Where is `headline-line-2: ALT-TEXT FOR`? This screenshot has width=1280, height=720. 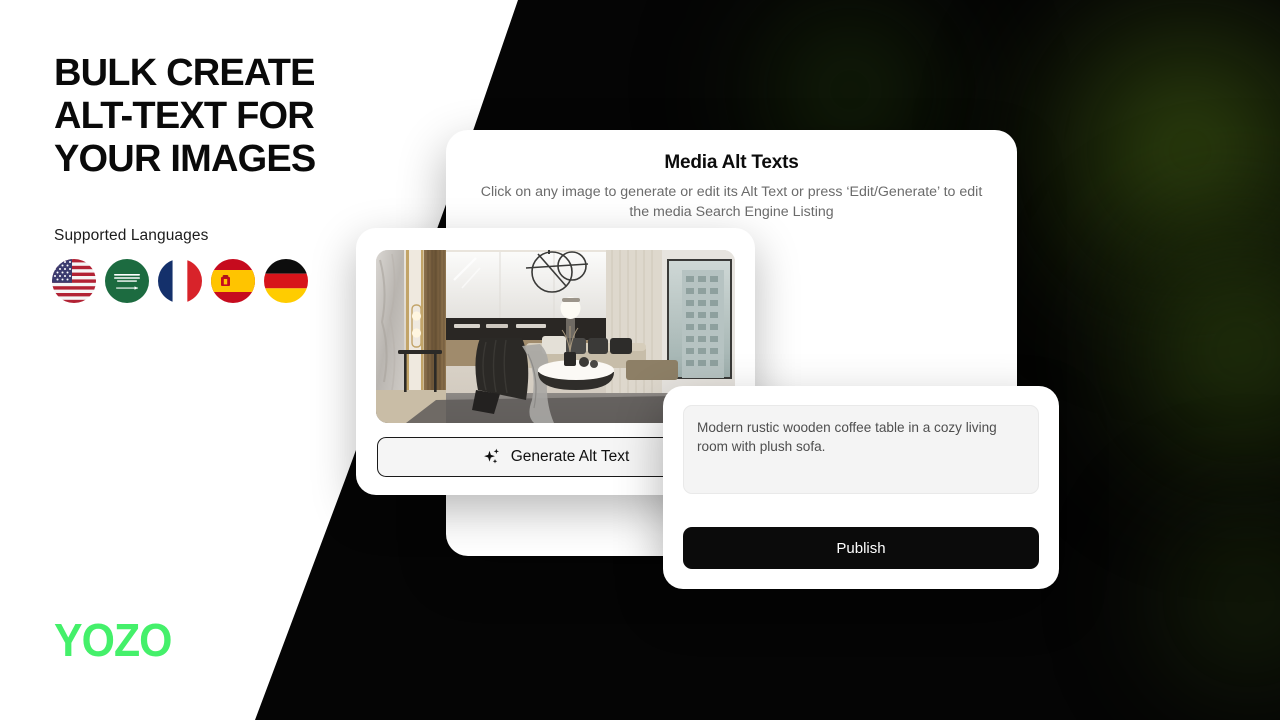 headline-line-2: ALT-TEXT FOR is located at coordinates (184, 116).